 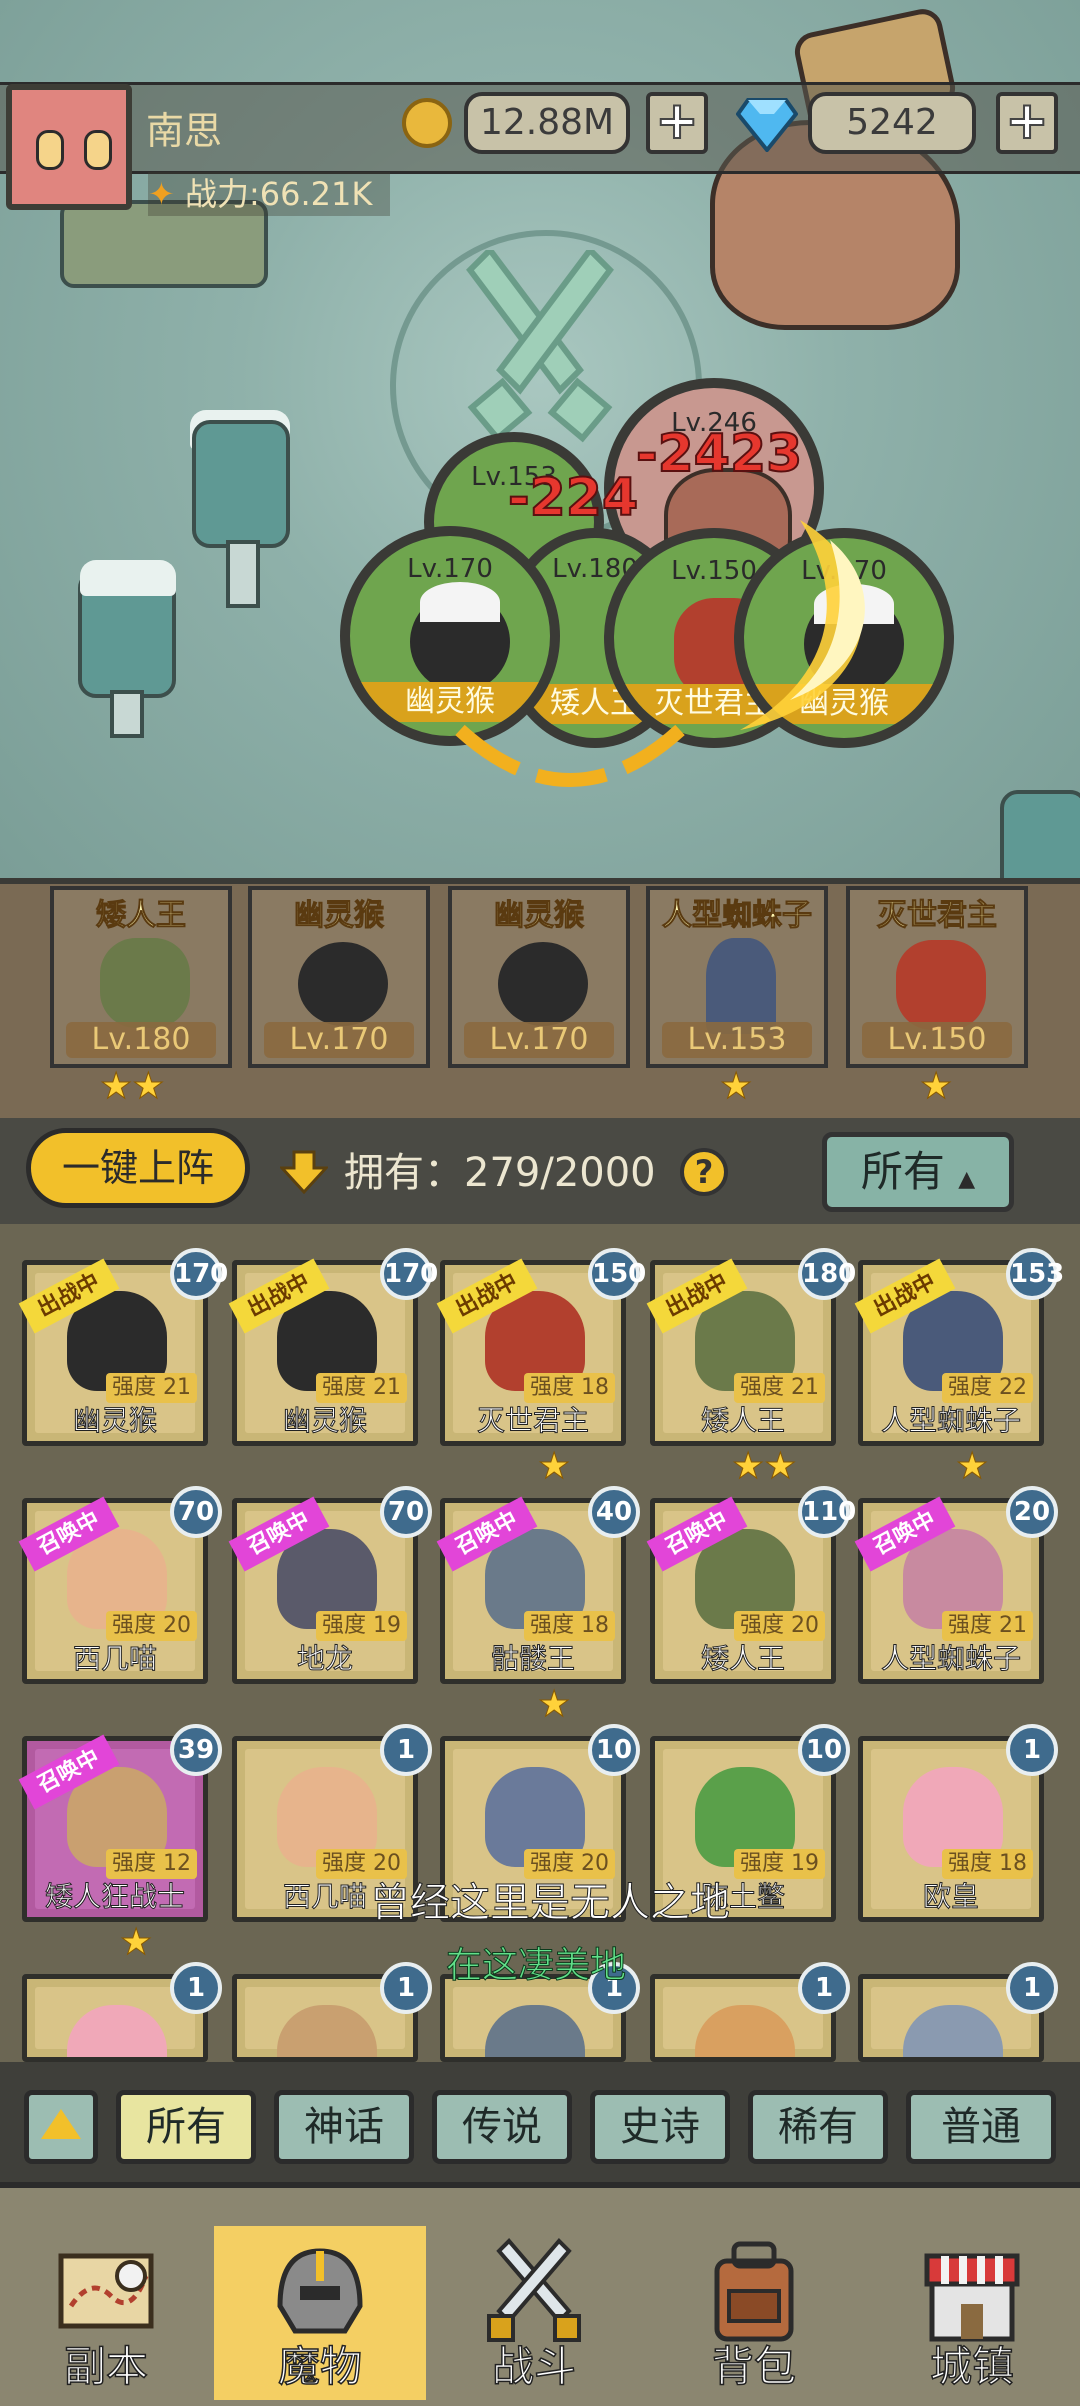 I want to click on formation-slot: 矮人王 Lv.180, so click(x=141, y=977).